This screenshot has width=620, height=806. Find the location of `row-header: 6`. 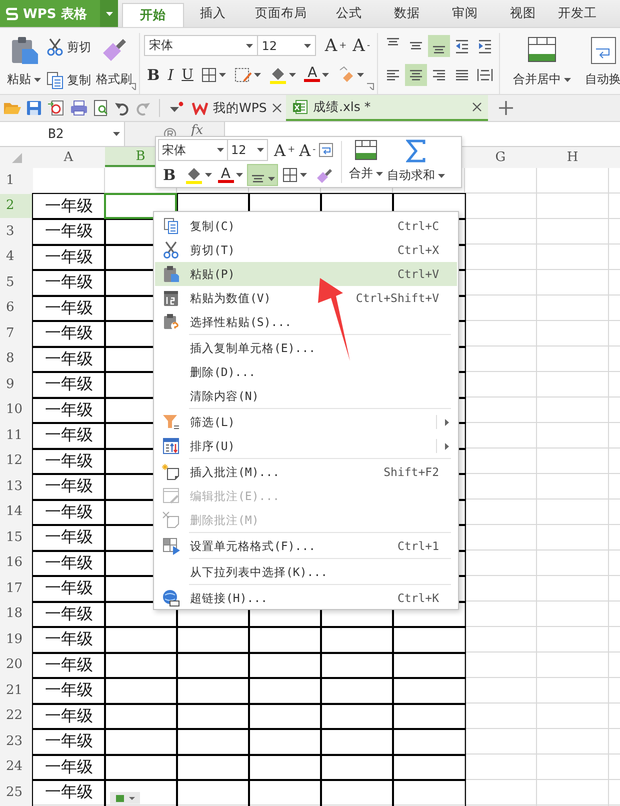

row-header: 6 is located at coordinates (16, 308).